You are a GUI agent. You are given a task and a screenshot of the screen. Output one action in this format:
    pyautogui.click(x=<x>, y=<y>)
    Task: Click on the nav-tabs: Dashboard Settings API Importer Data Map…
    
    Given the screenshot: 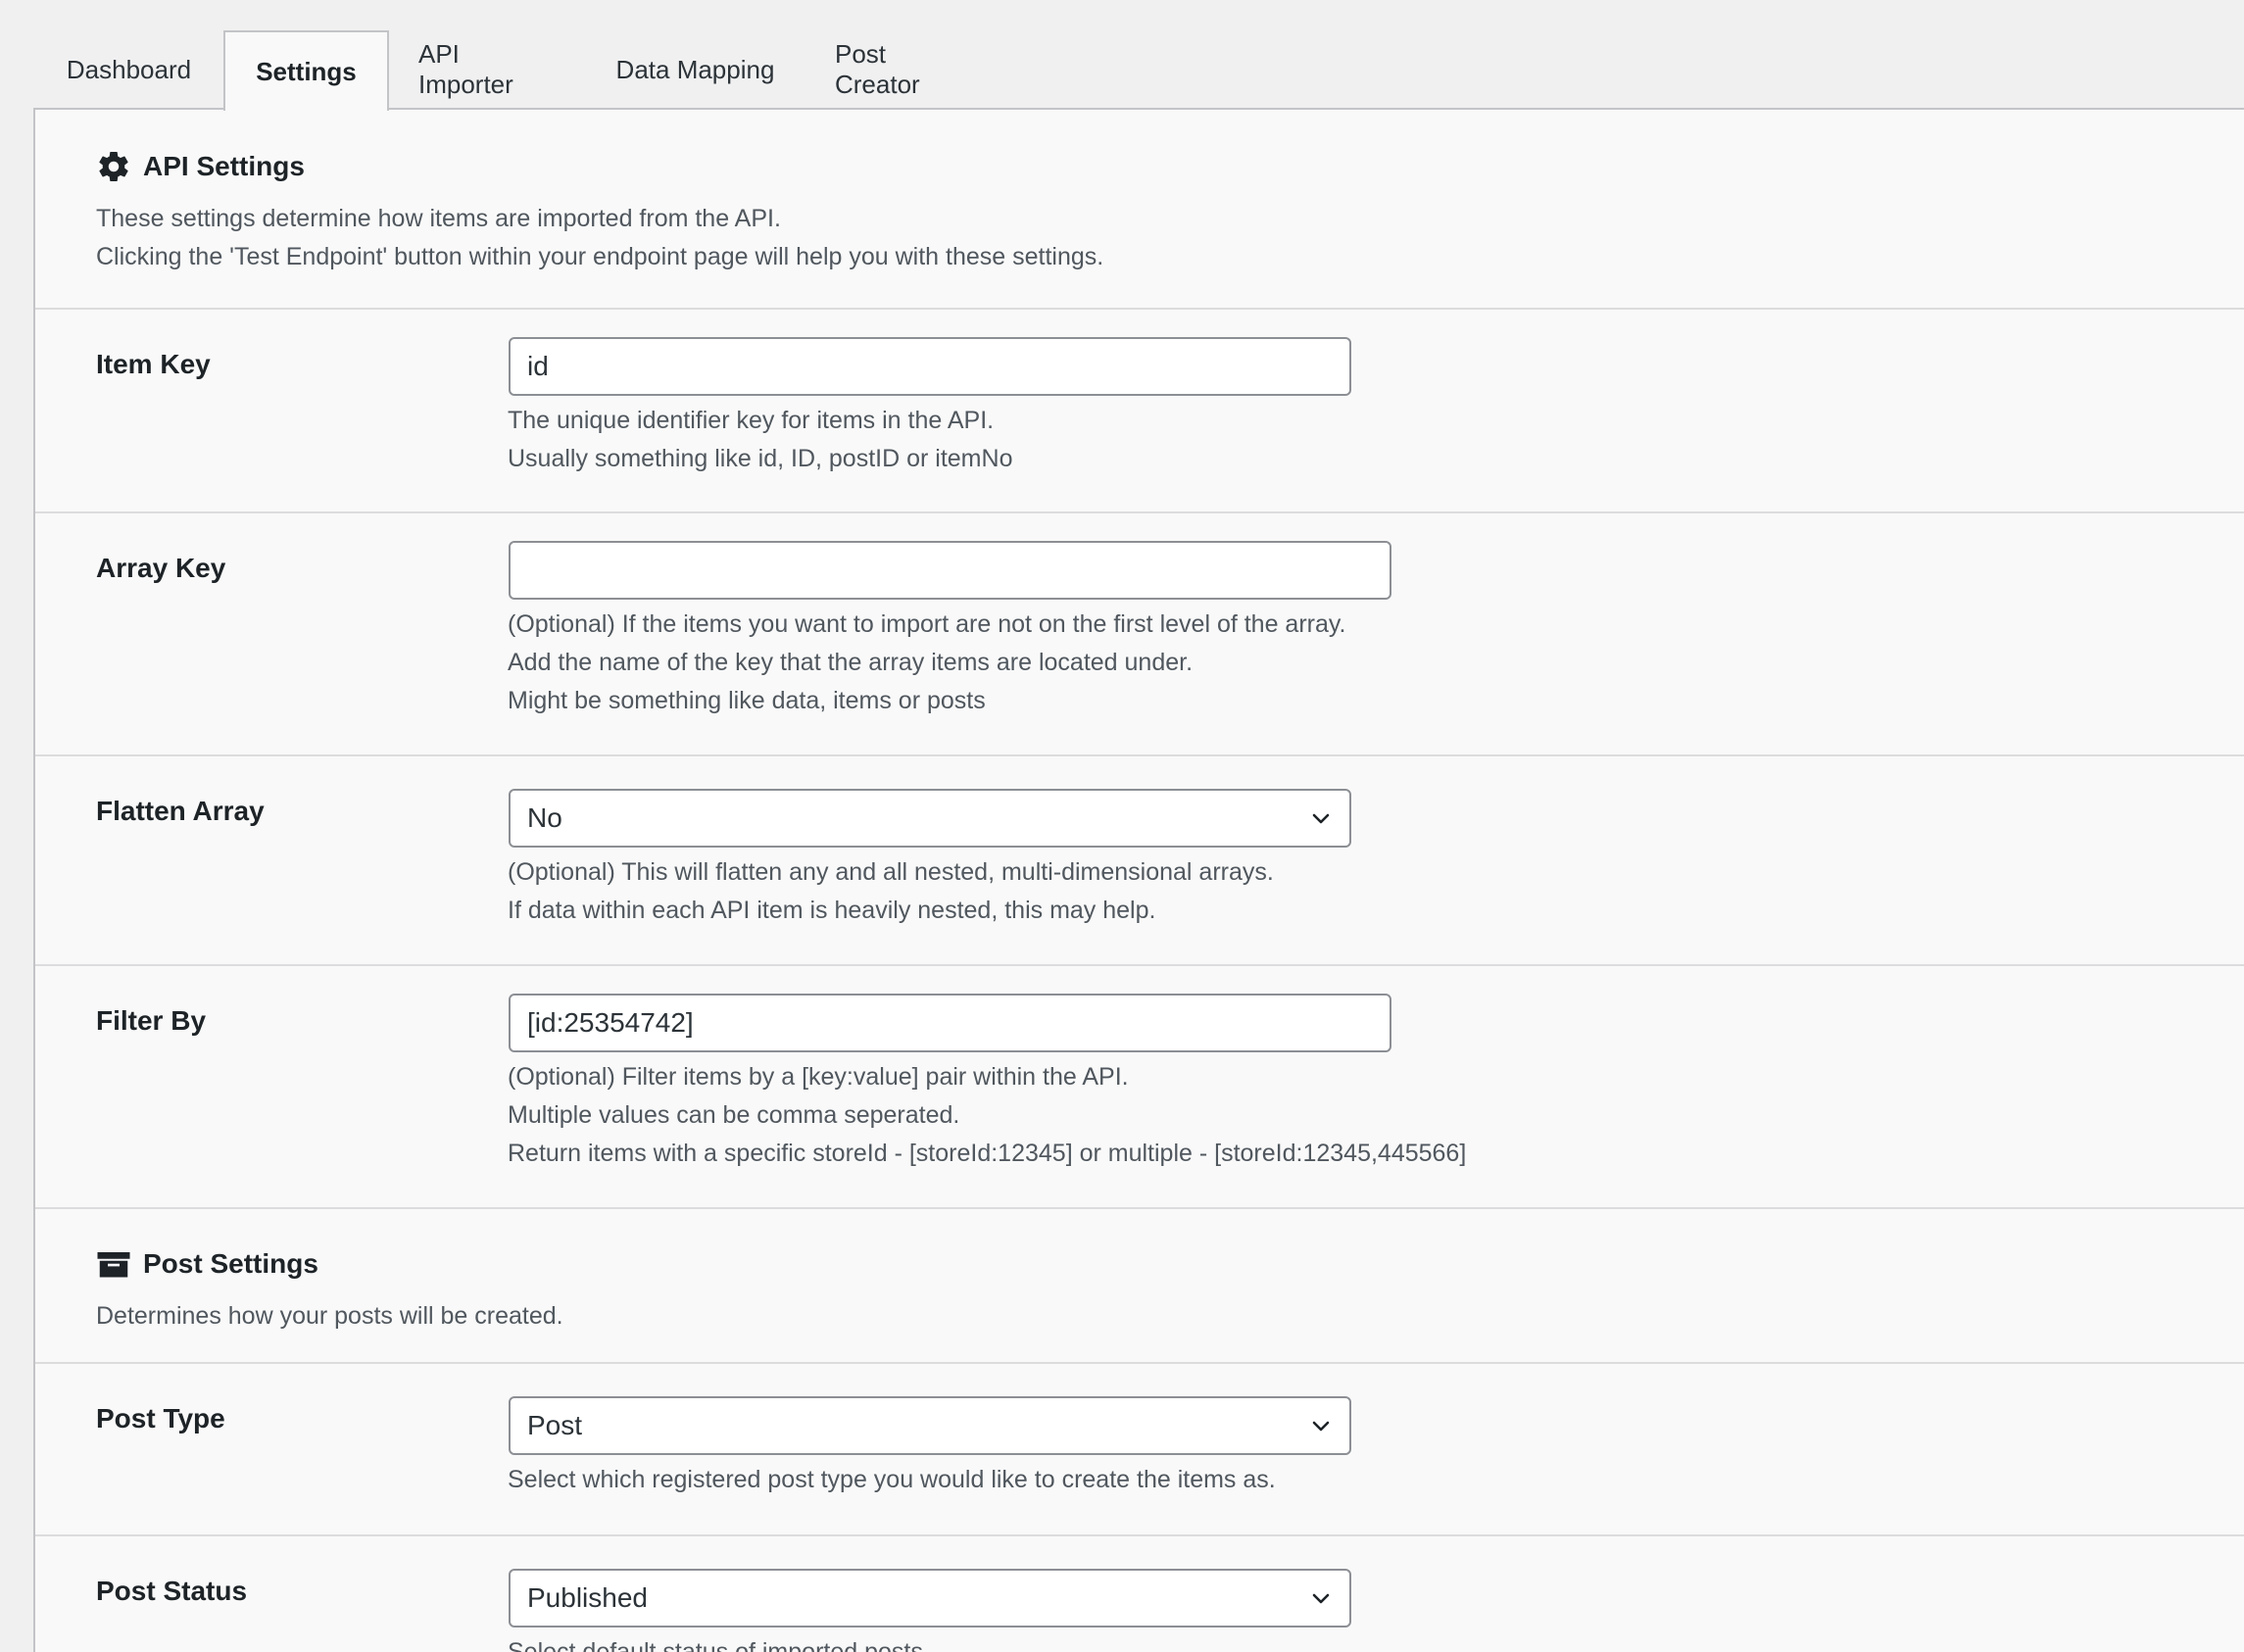 What is the action you would take?
    pyautogui.click(x=512, y=70)
    